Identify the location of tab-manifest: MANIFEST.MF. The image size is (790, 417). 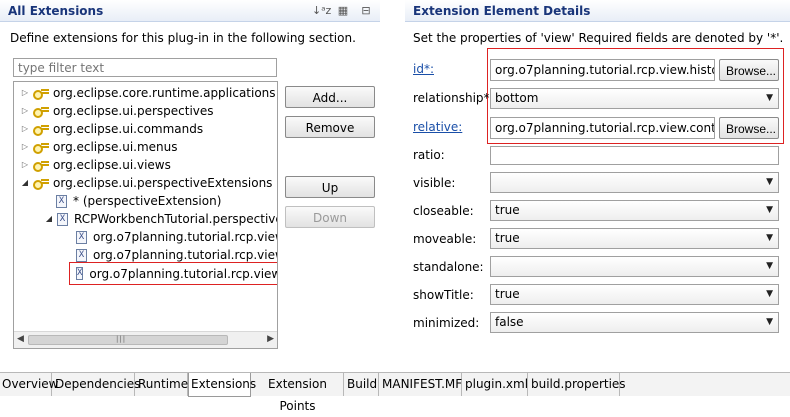
(421, 384).